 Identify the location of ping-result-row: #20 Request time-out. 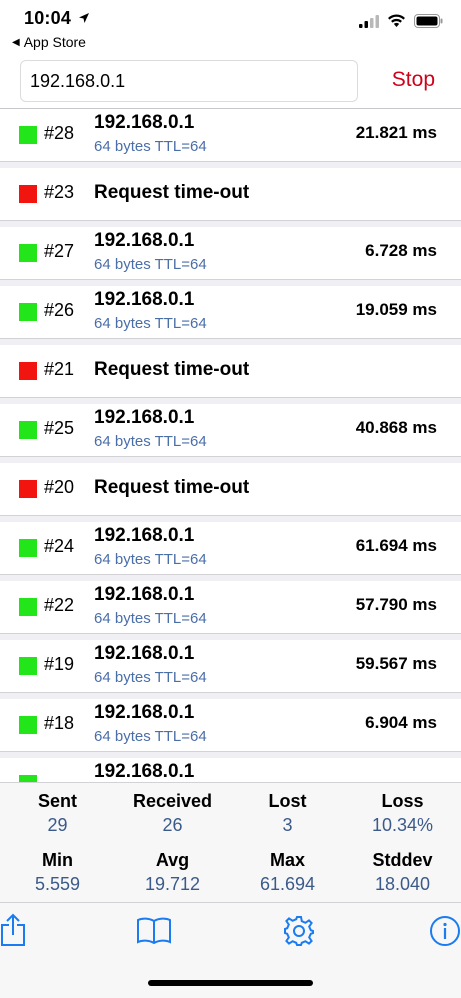
(230, 489).